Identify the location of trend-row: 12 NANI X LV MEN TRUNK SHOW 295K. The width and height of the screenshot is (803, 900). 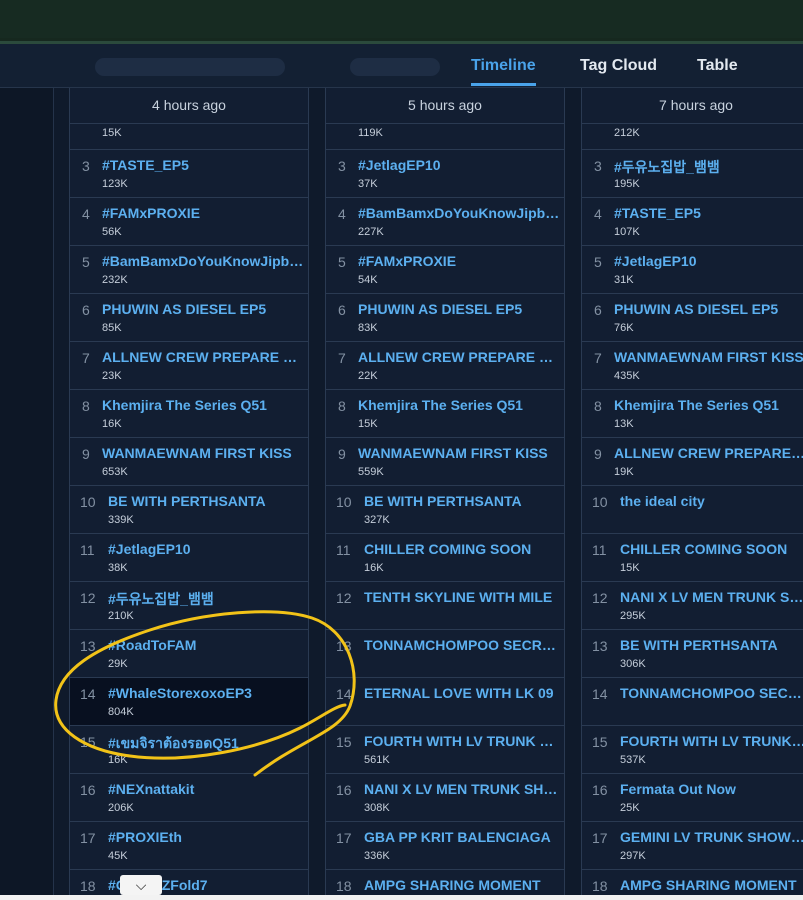
(692, 606).